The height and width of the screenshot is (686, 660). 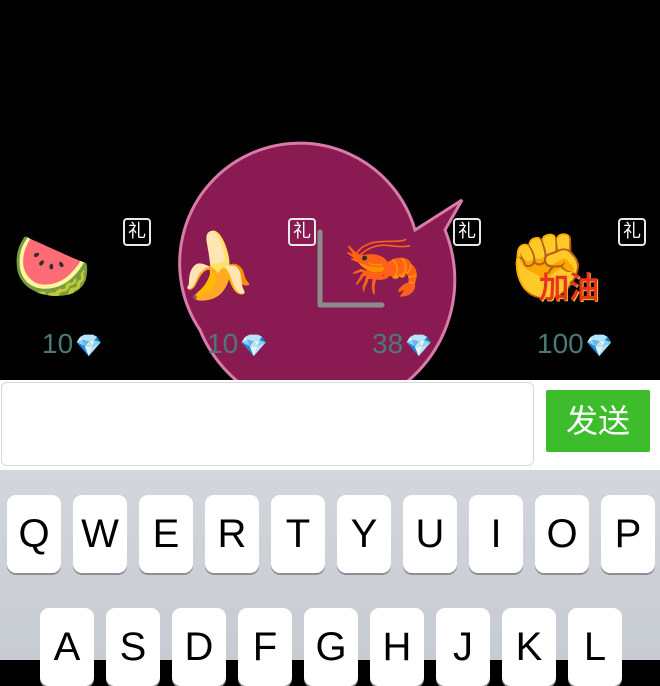 I want to click on key-w: W, so click(x=100, y=534).